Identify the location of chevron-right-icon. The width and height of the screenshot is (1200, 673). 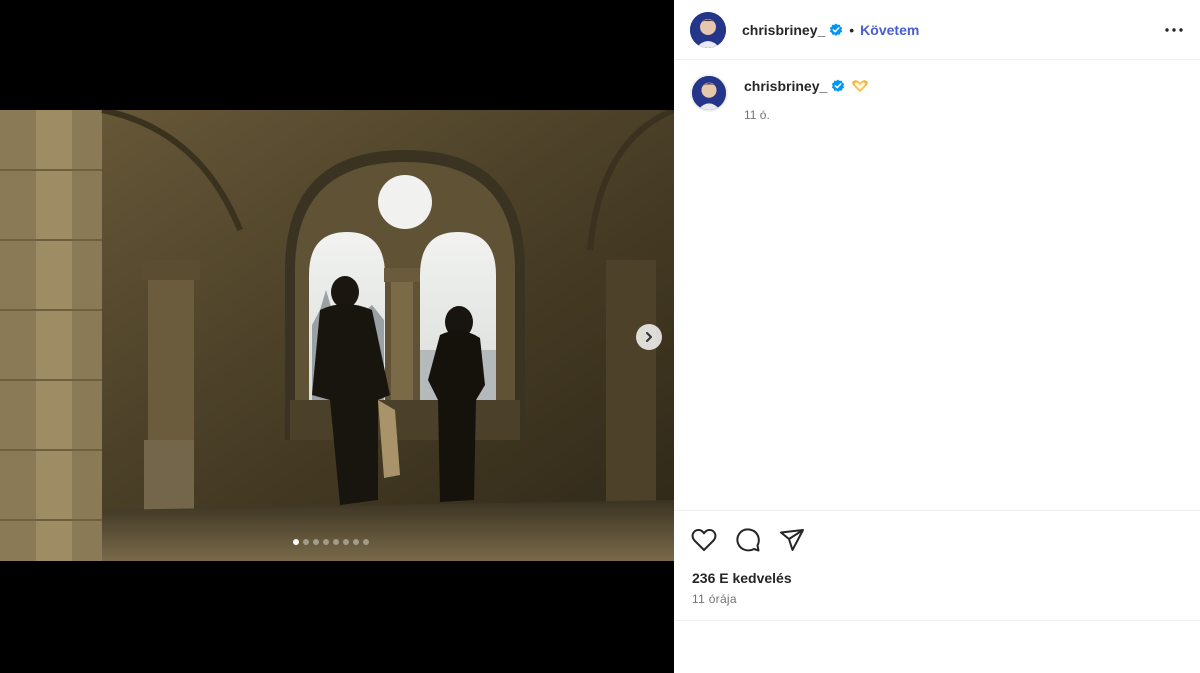
(649, 337).